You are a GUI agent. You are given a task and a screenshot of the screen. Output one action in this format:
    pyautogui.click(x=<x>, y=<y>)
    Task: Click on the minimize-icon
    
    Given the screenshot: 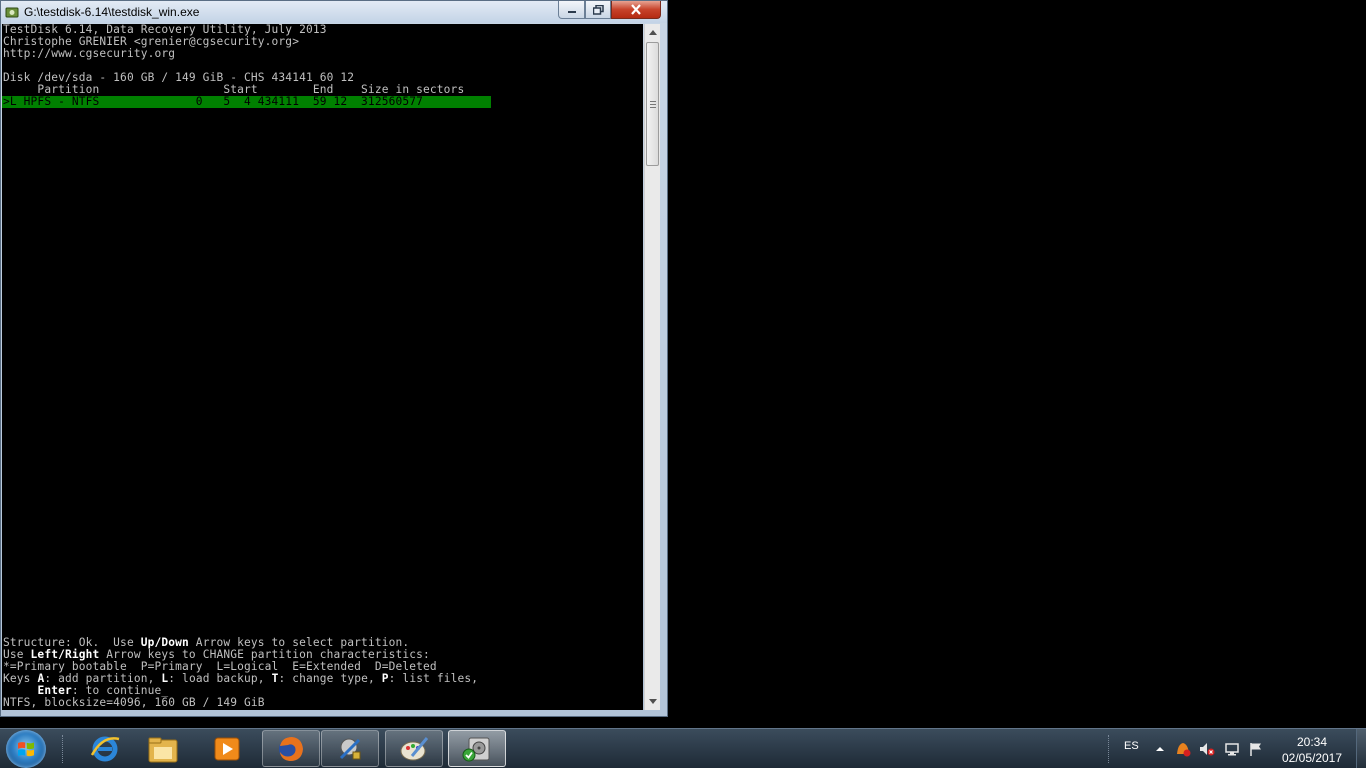 What is the action you would take?
    pyautogui.click(x=571, y=11)
    